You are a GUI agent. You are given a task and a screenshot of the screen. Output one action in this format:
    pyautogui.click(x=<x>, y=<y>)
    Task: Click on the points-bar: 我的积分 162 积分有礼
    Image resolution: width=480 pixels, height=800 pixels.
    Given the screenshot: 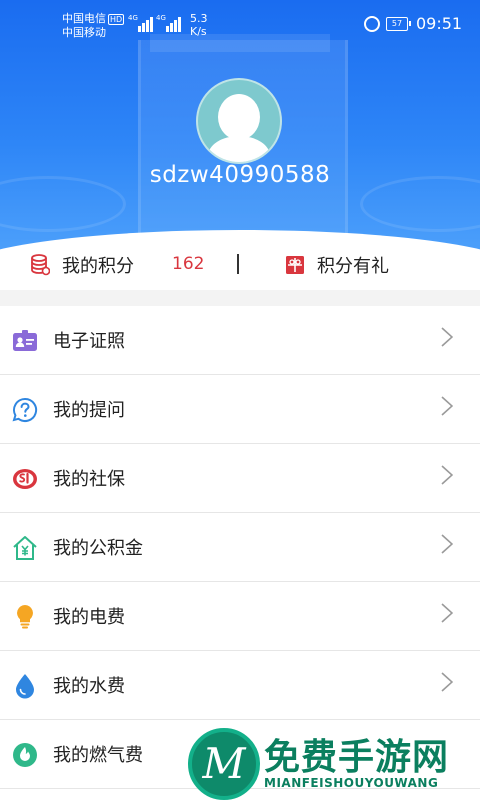 What is the action you would take?
    pyautogui.click(x=240, y=265)
    